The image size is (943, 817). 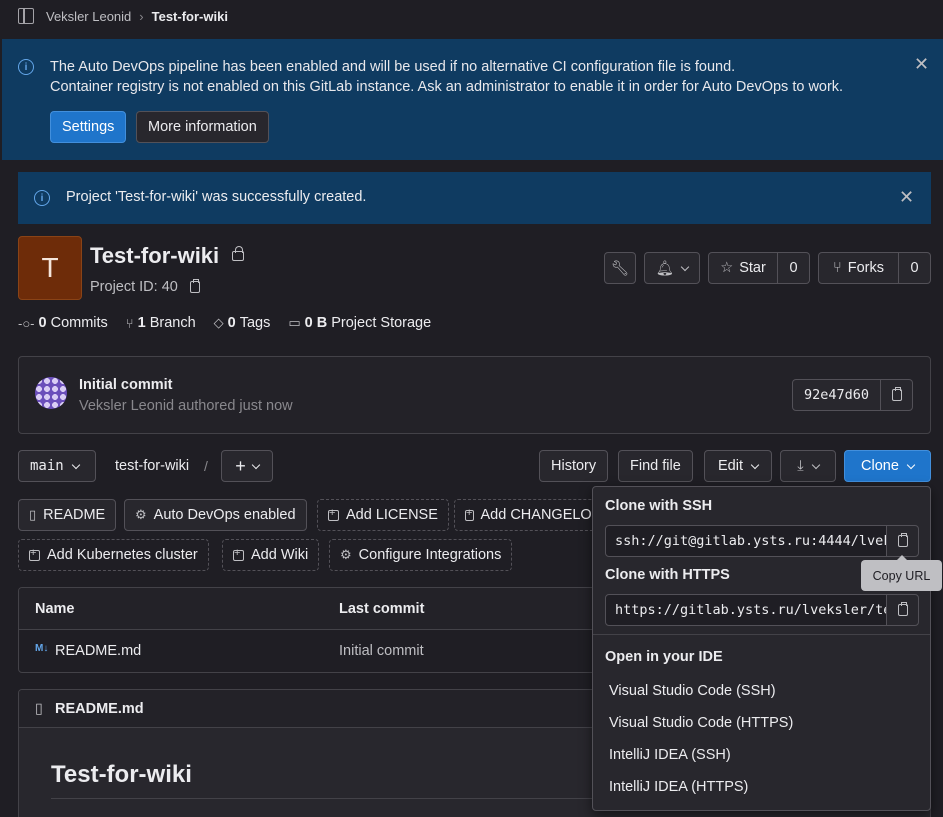 I want to click on settings-button: Settings, so click(x=88, y=127).